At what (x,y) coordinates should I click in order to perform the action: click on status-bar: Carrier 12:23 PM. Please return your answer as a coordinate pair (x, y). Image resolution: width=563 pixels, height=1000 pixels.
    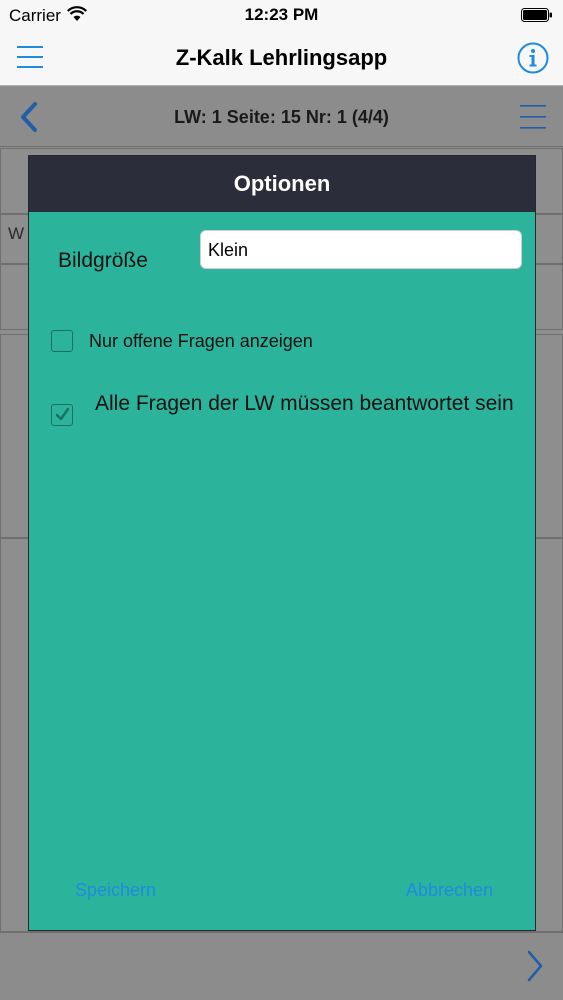
    Looking at the image, I should click on (281, 15).